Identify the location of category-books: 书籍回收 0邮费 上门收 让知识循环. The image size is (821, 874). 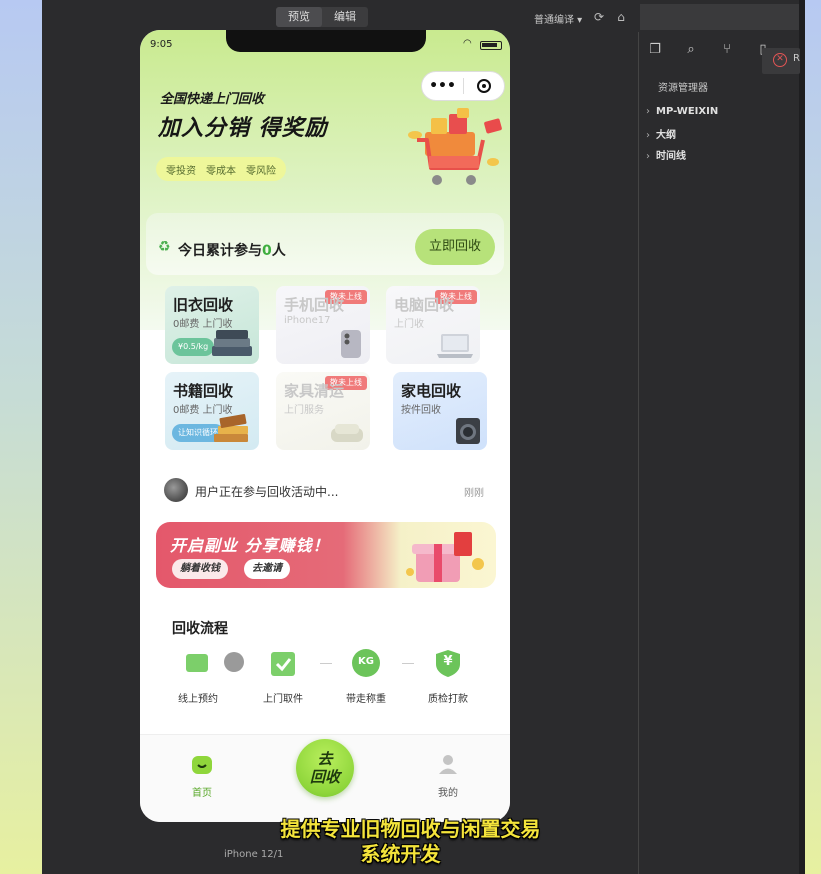
(212, 411).